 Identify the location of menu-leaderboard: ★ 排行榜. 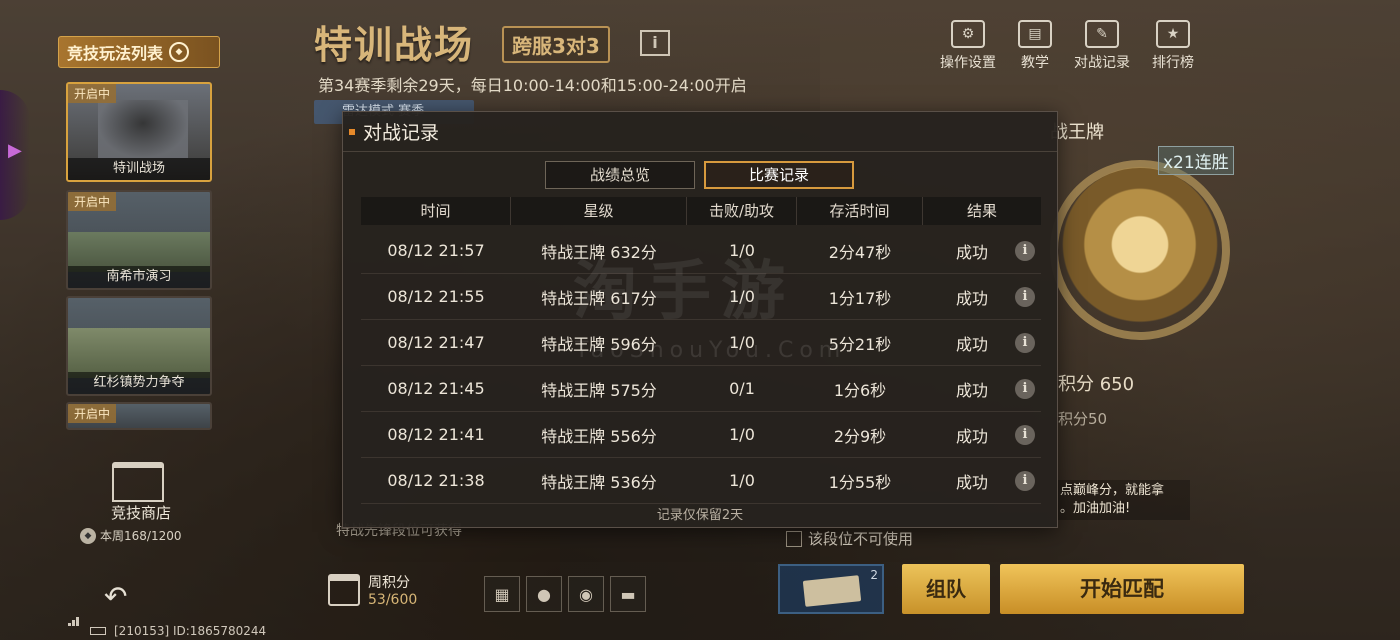
(1173, 46).